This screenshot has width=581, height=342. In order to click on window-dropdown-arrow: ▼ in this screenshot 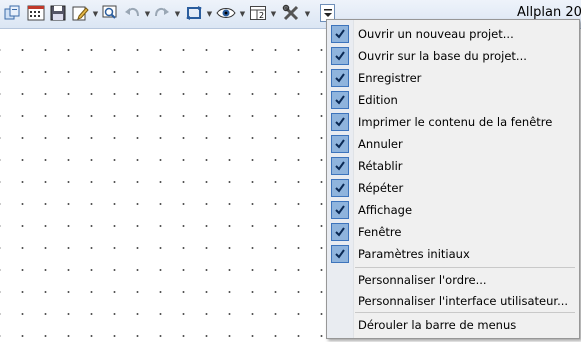, I will do `click(273, 14)`.